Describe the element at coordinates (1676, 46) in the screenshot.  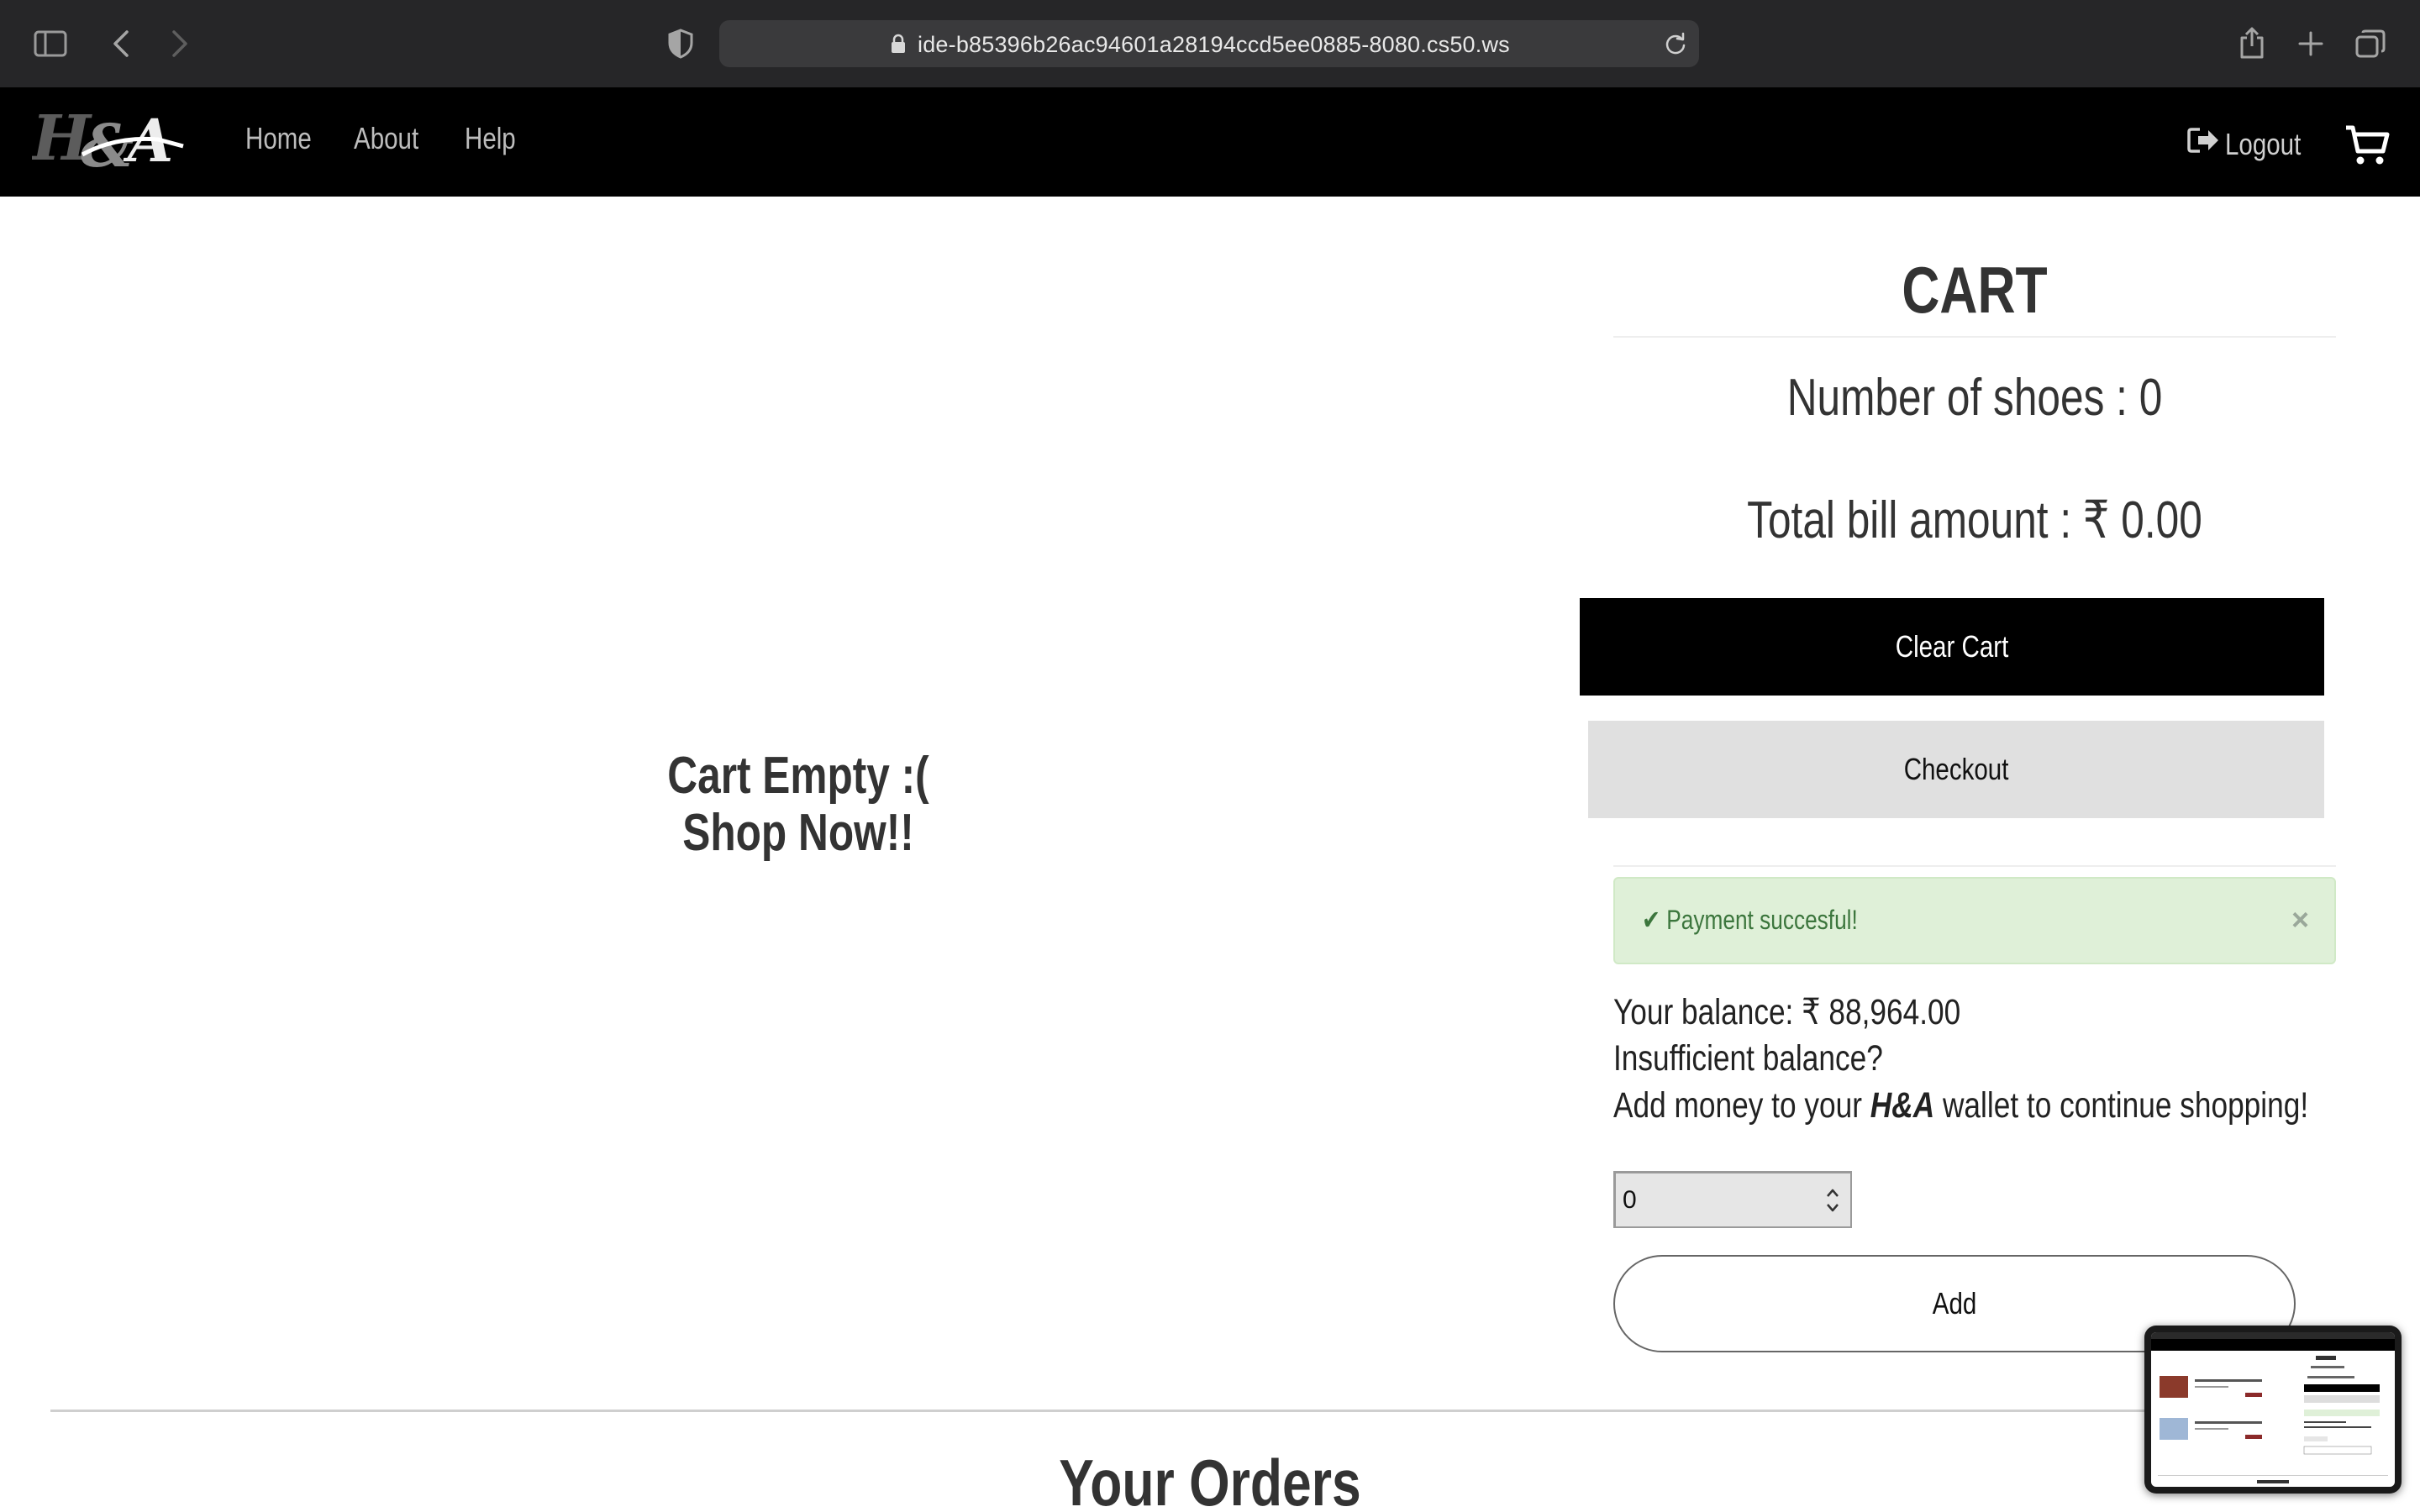
I see `reload-icon` at that location.